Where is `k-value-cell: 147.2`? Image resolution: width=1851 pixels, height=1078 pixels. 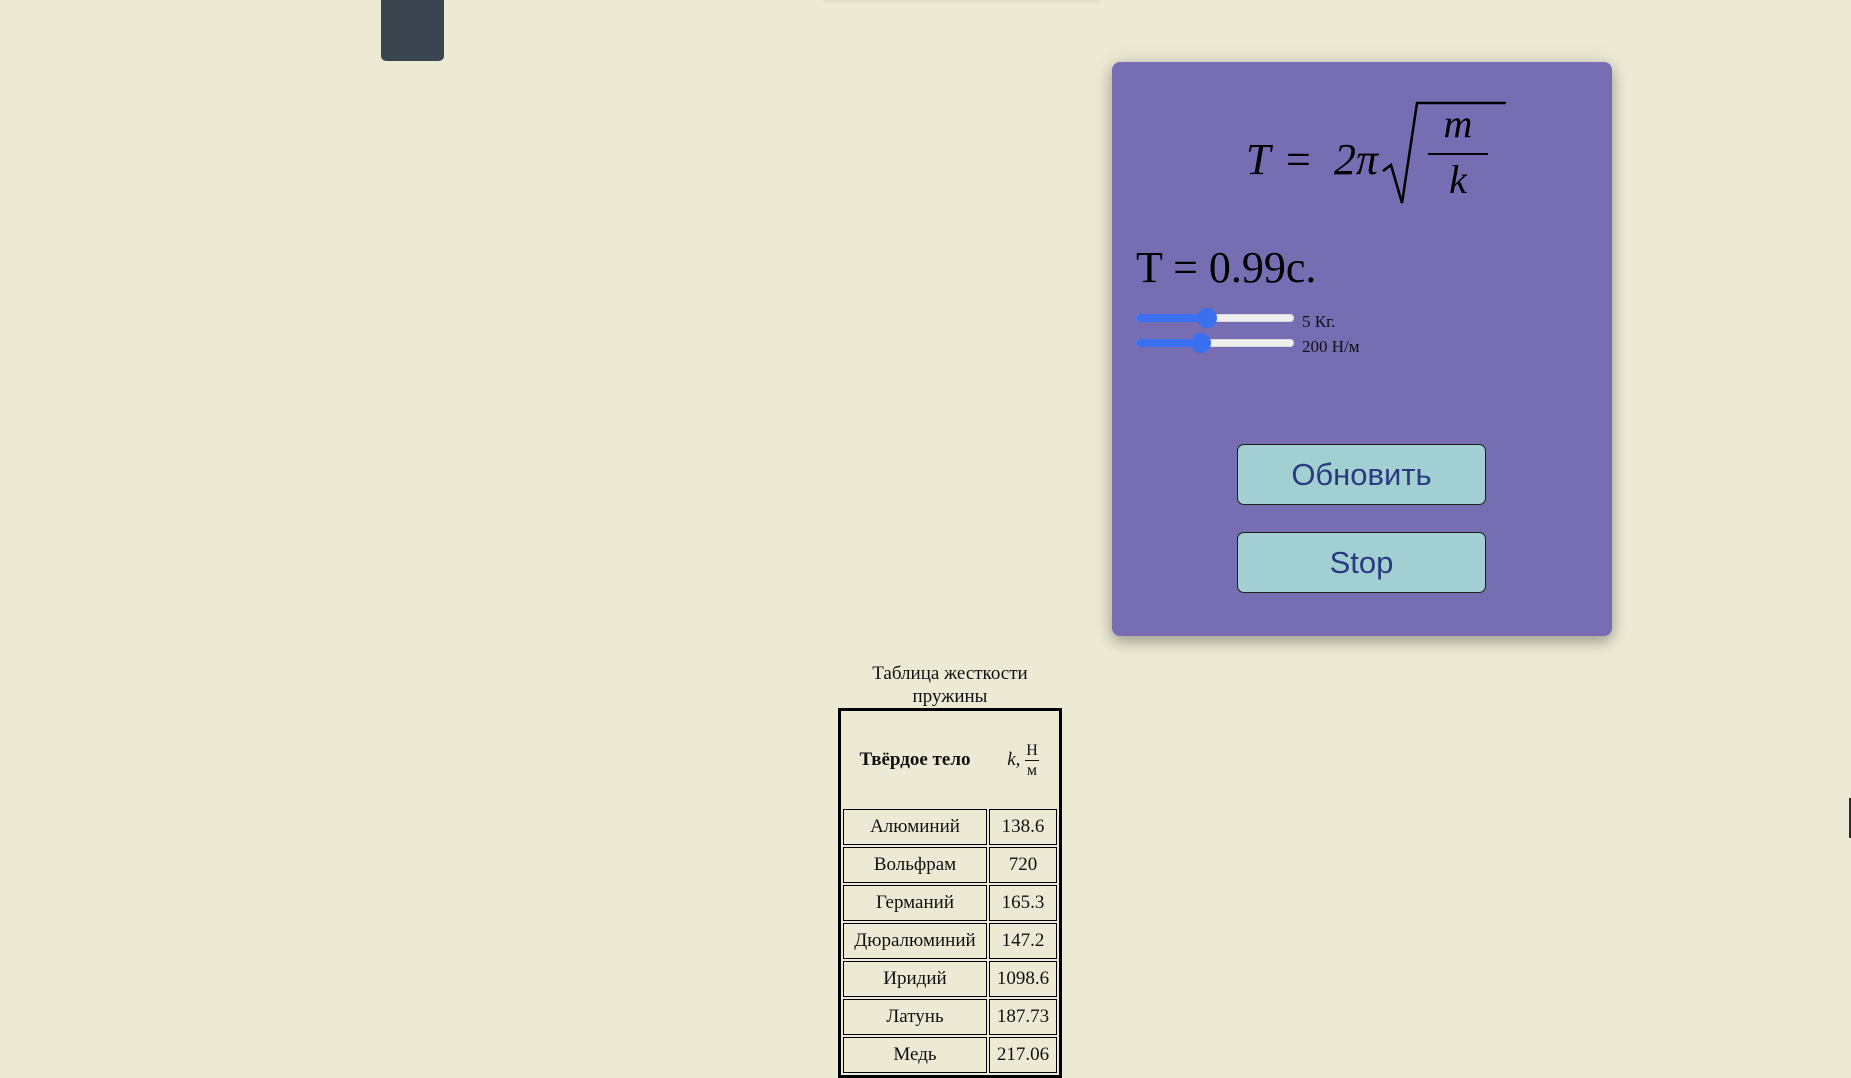 k-value-cell: 147.2 is located at coordinates (1023, 941).